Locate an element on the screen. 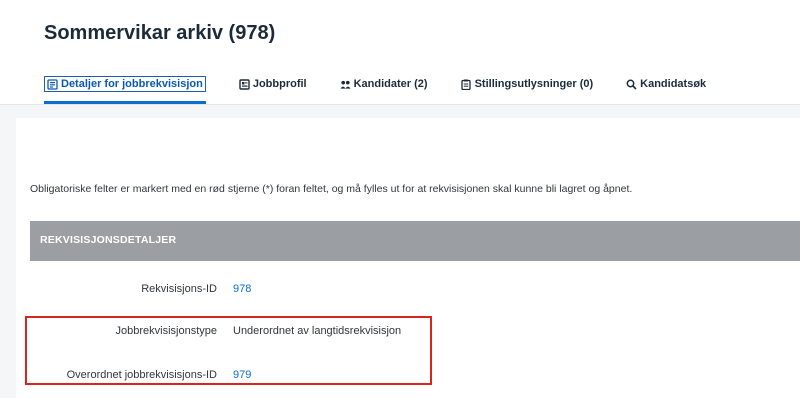 This screenshot has height=398, width=800. section-title: REKVISISJONSDETALJER is located at coordinates (108, 240).